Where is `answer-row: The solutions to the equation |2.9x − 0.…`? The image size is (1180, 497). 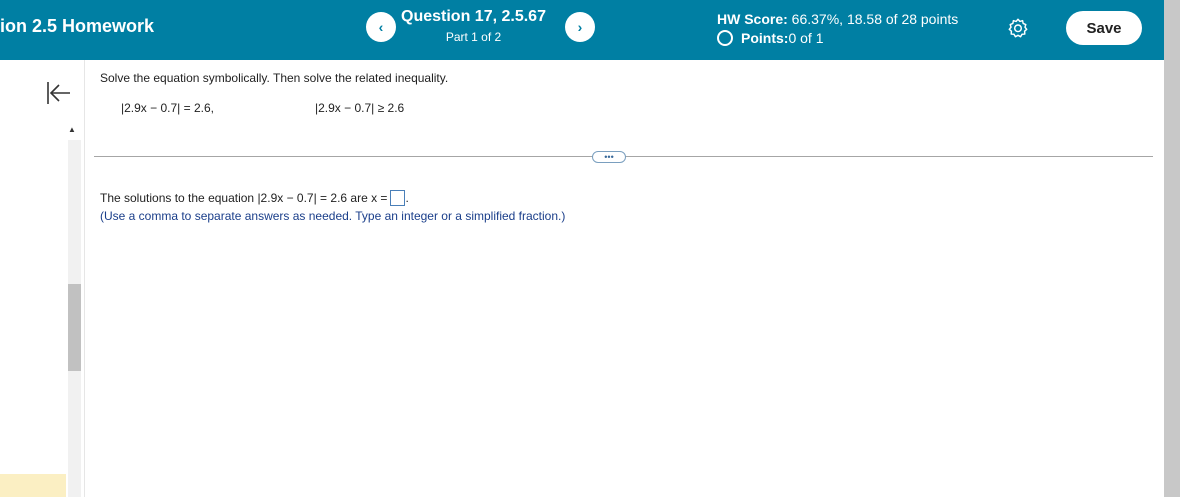
answer-row: The solutions to the equation |2.9x − 0.… is located at coordinates (254, 198).